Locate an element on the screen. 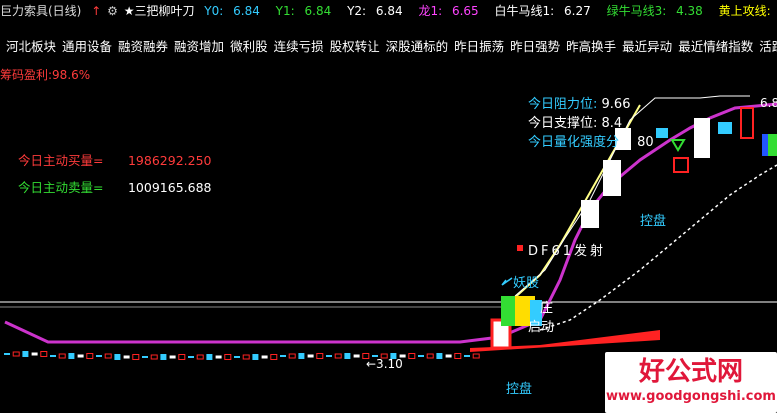  low-price-label: ←3.10 is located at coordinates (384, 364).